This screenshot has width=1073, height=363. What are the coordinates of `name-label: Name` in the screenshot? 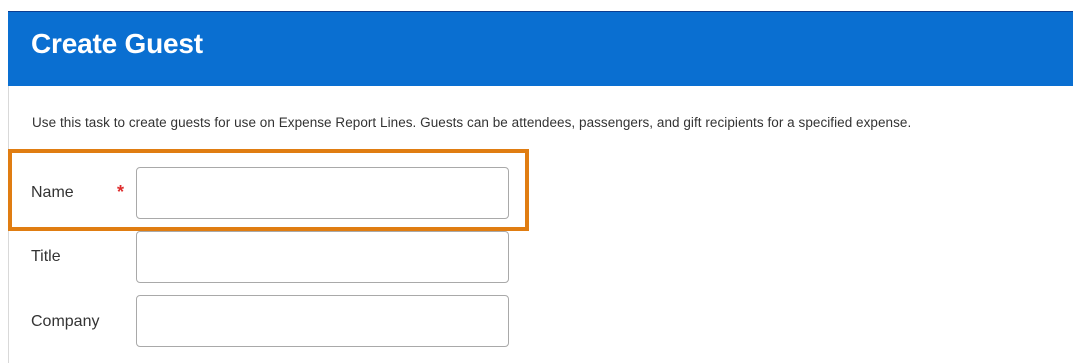 It's located at (52, 192).